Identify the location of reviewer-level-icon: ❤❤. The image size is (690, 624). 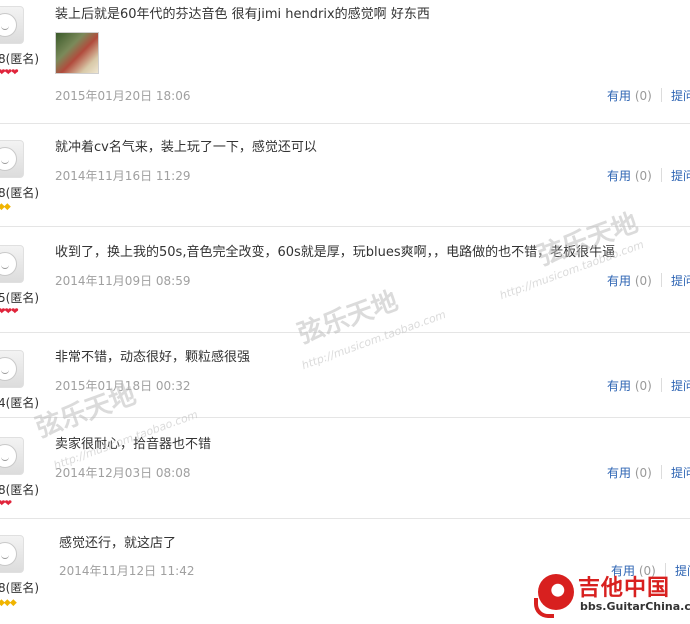
(6, 504).